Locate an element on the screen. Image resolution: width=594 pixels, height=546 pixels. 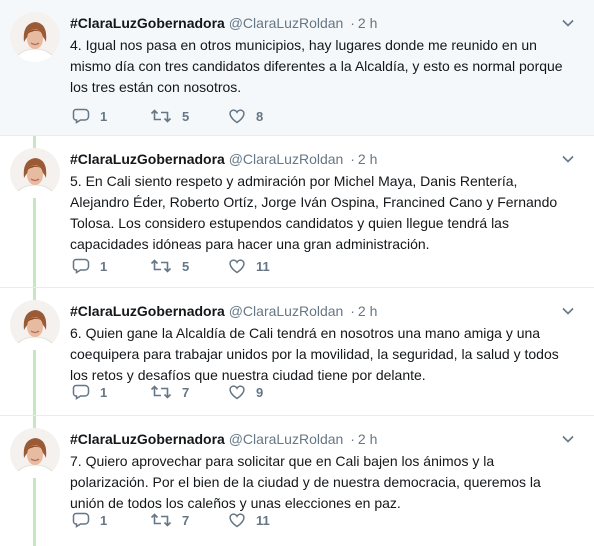
like-button: 9 is located at coordinates (267, 392).